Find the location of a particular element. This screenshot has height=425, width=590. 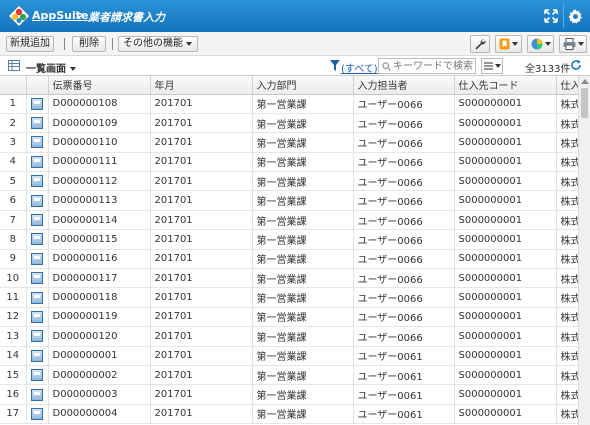

expand-button is located at coordinates (551, 16).